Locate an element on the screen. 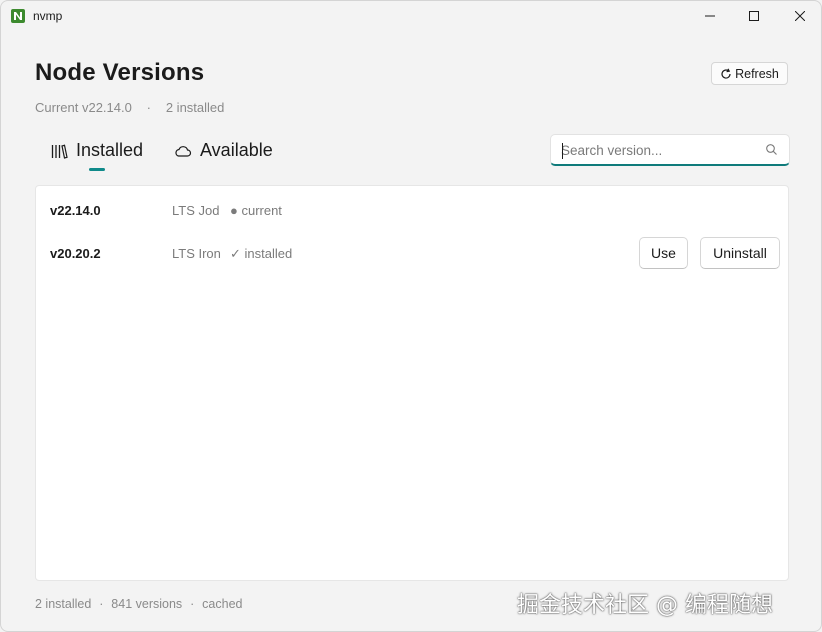  app-title: nvmp is located at coordinates (48, 16).